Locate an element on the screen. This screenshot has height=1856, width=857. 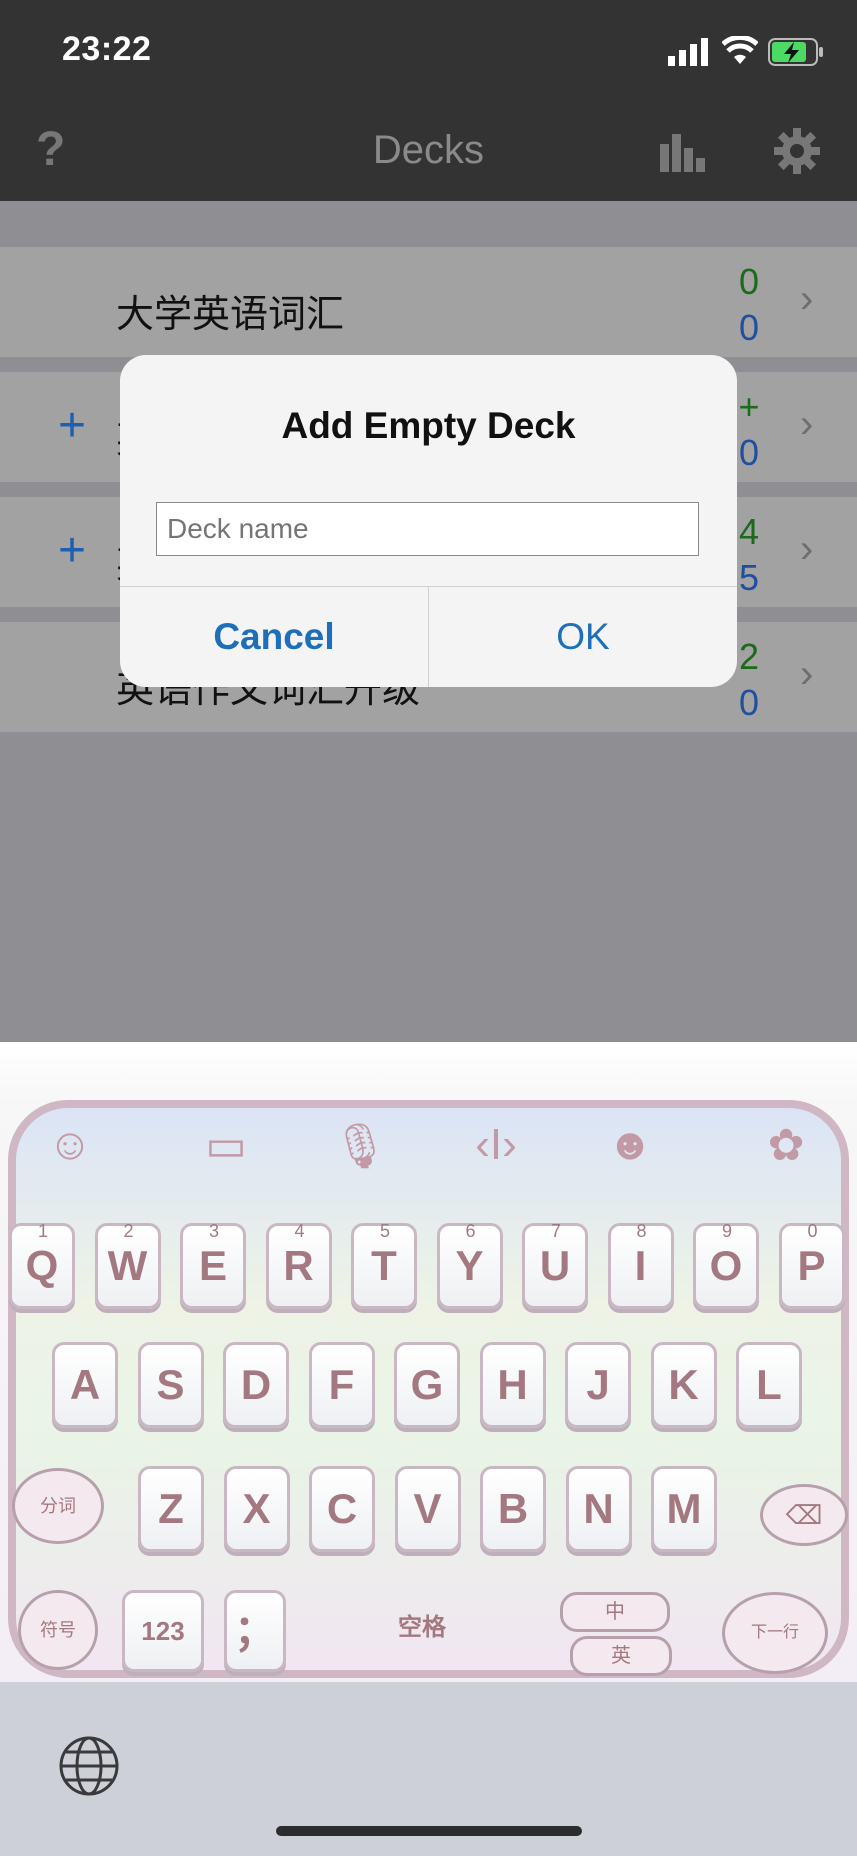
key-a: A is located at coordinates (85, 1385).